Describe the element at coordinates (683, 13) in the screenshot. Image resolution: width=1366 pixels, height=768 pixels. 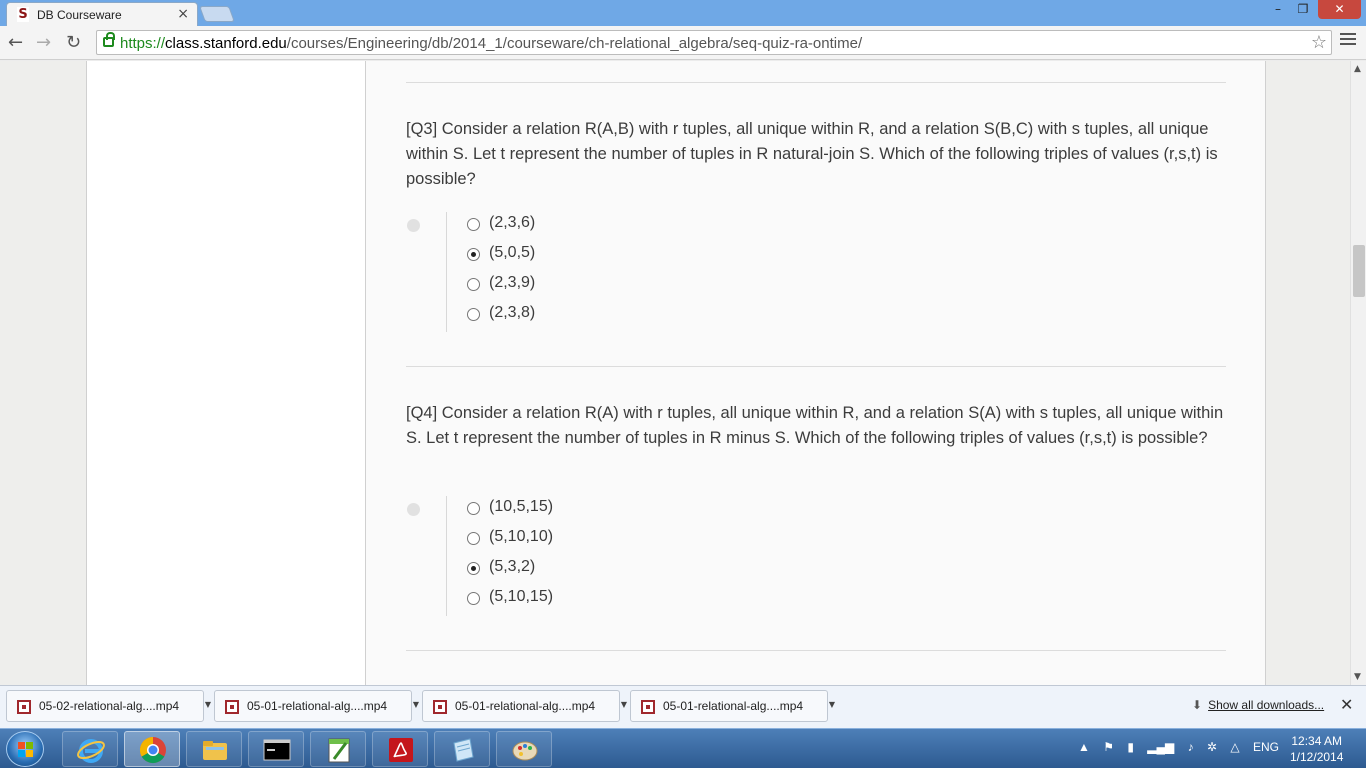
I see `browser-titlebar: S DB Courseware × – ❐ ✕` at that location.